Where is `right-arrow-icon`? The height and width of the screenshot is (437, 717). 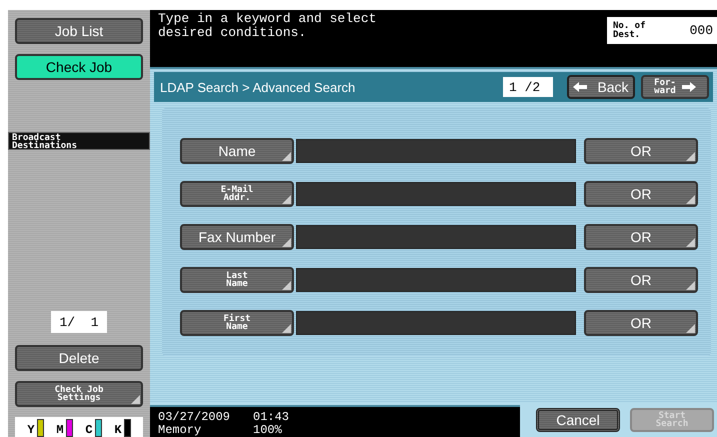 right-arrow-icon is located at coordinates (689, 87).